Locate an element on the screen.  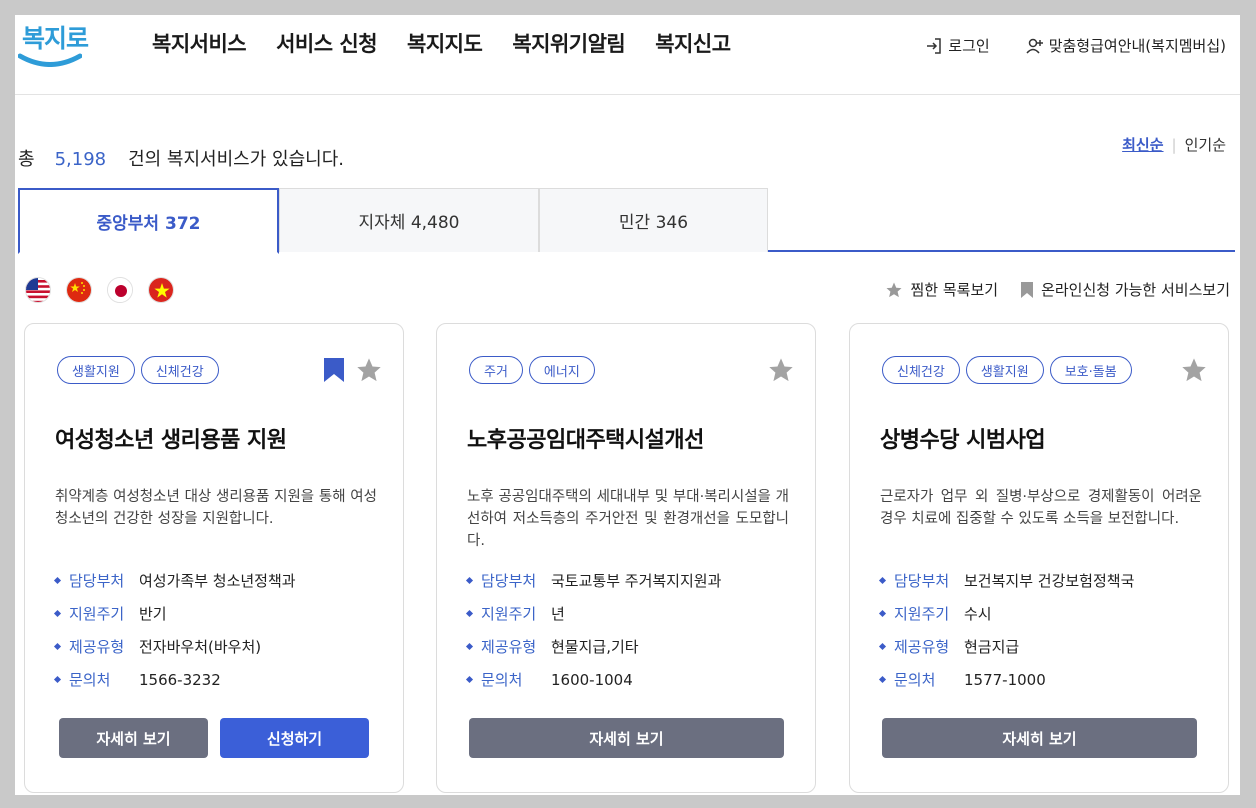
us-flag-icon is located at coordinates (38, 290).